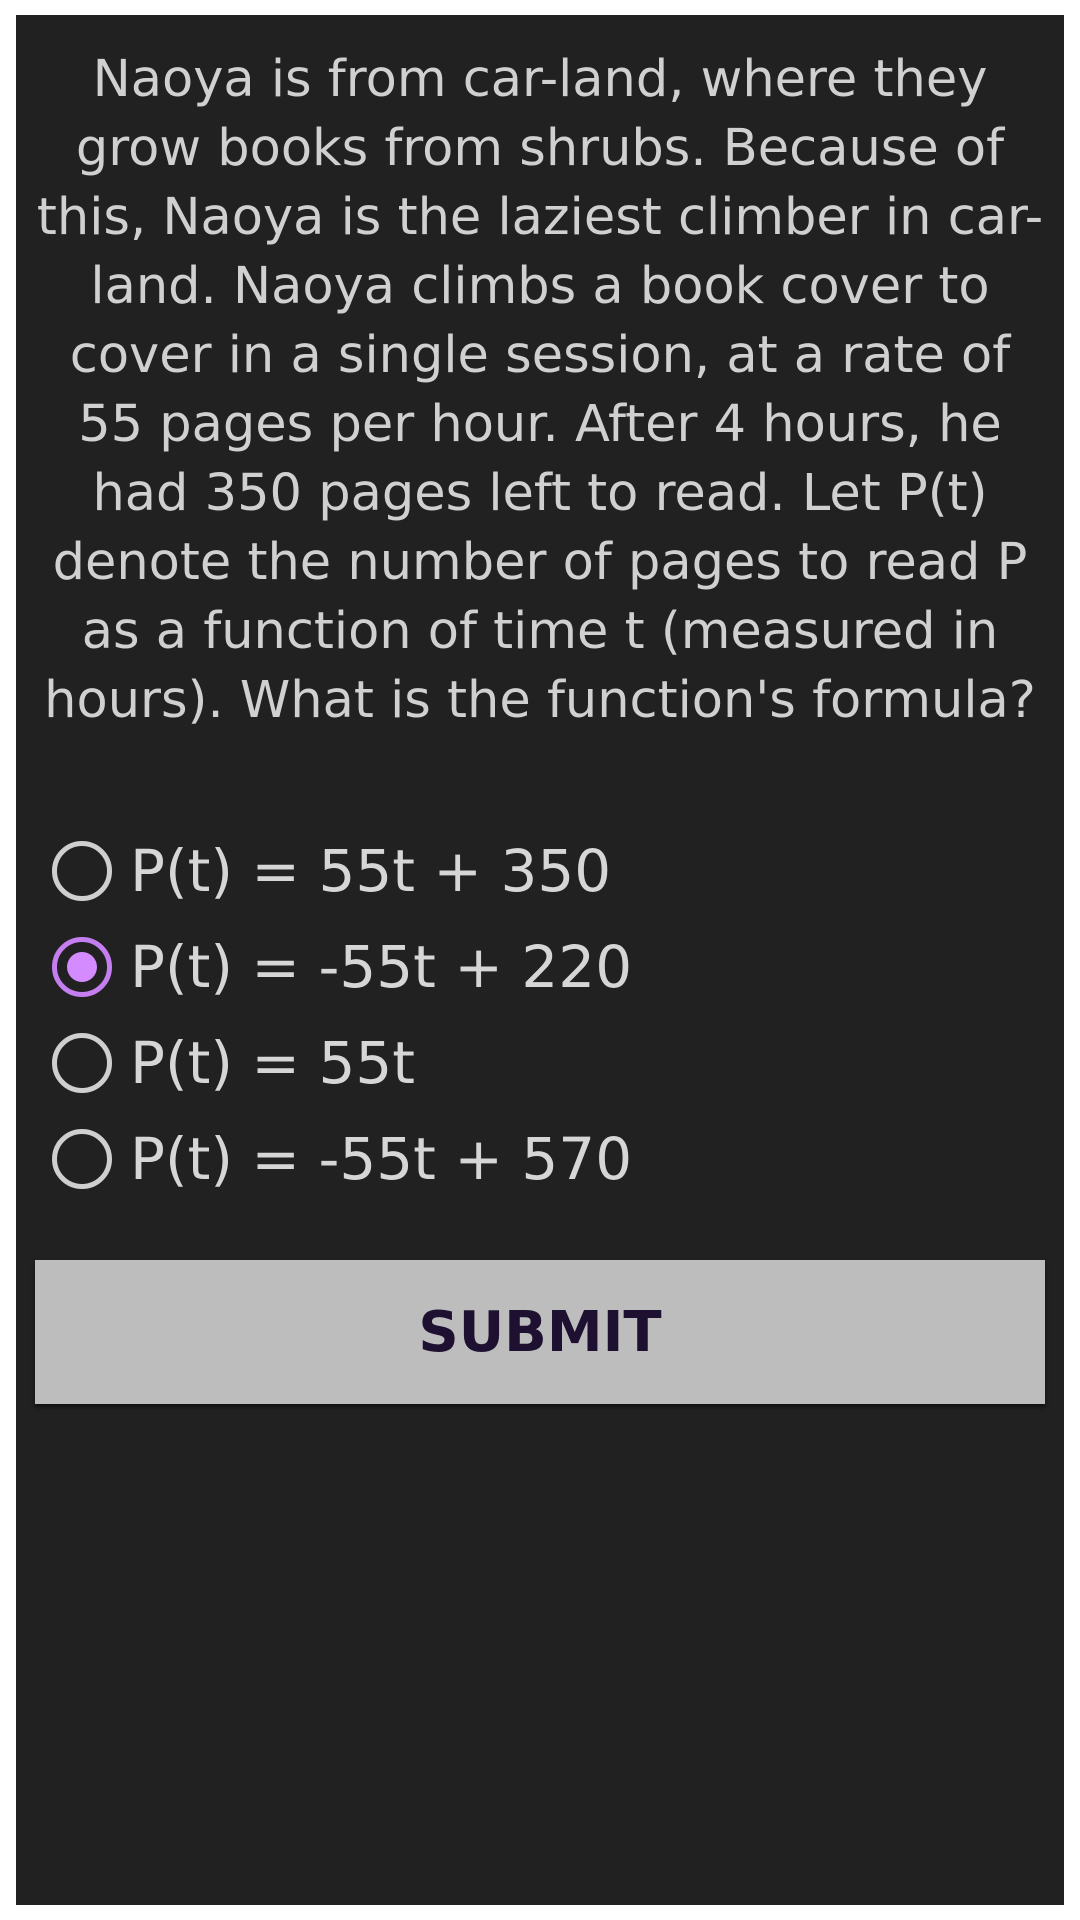 The height and width of the screenshot is (1920, 1080). I want to click on answer-option: P(t) = -55t + 570, so click(542, 1159).